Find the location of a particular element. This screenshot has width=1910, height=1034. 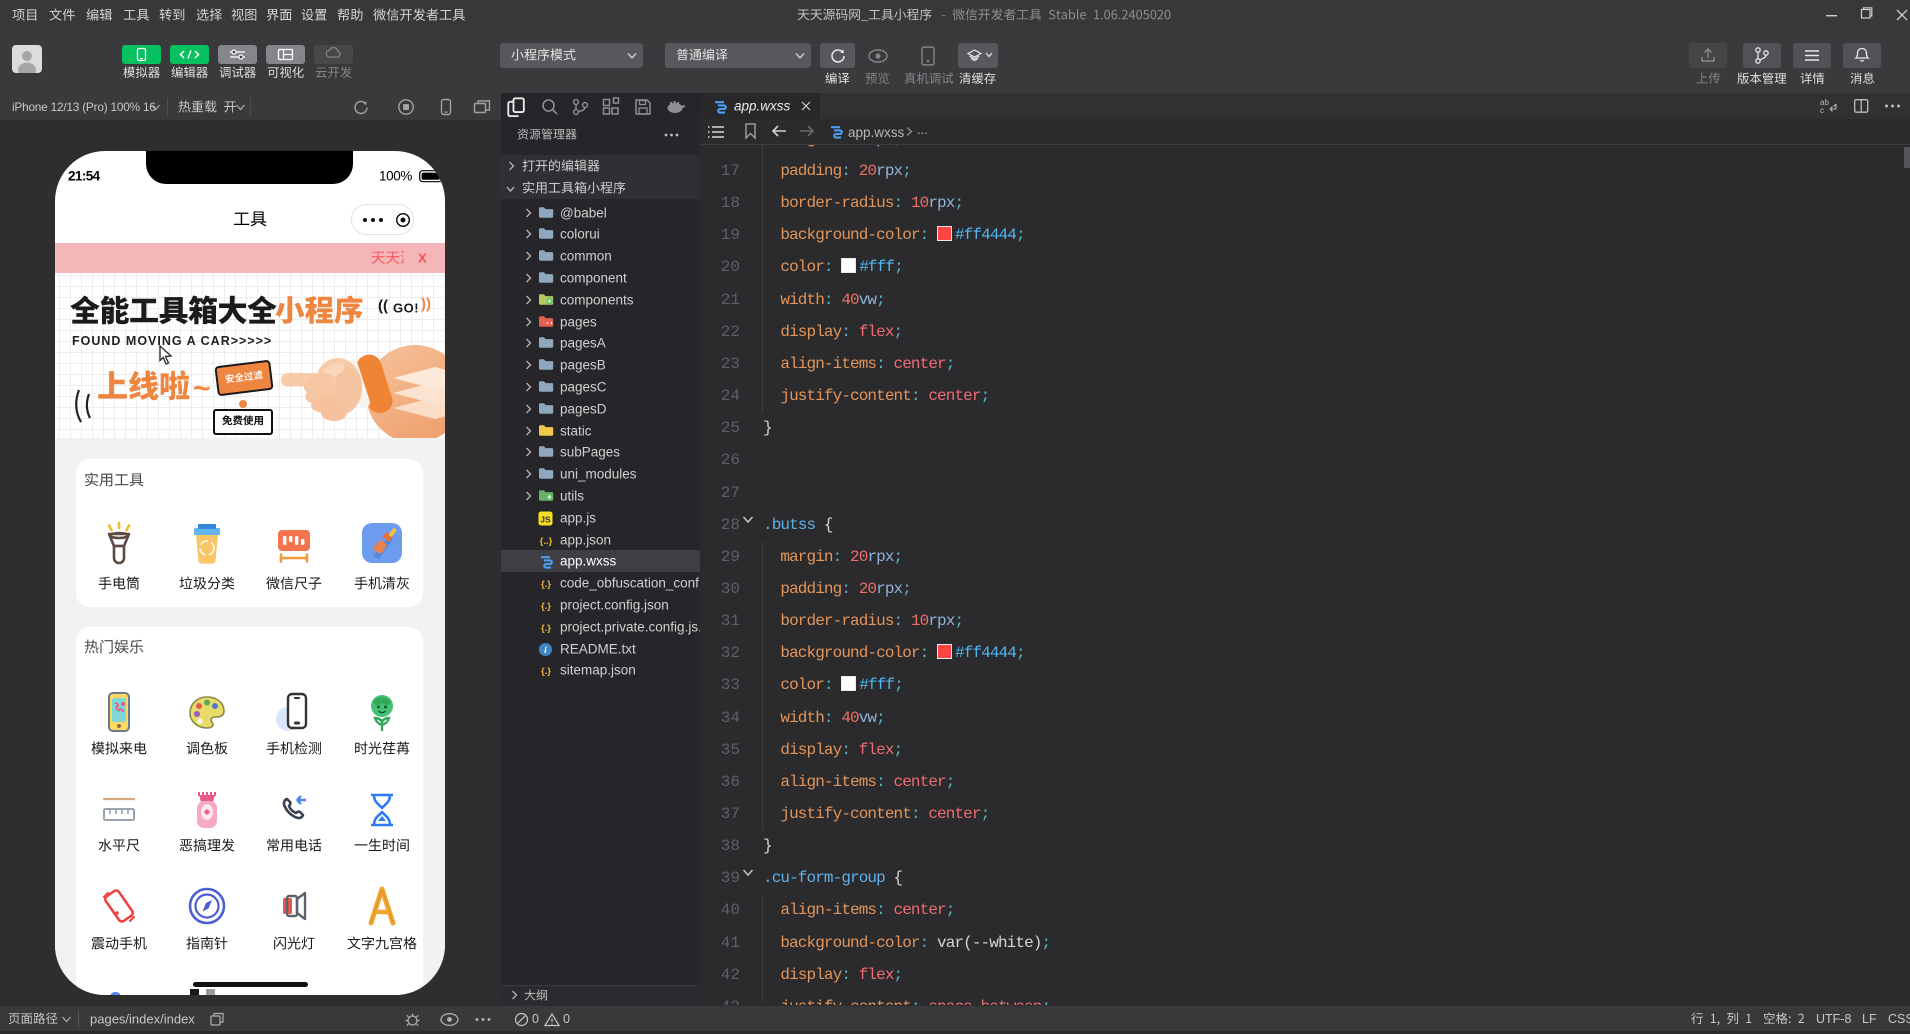

svg-text: i is located at coordinates (545, 651).